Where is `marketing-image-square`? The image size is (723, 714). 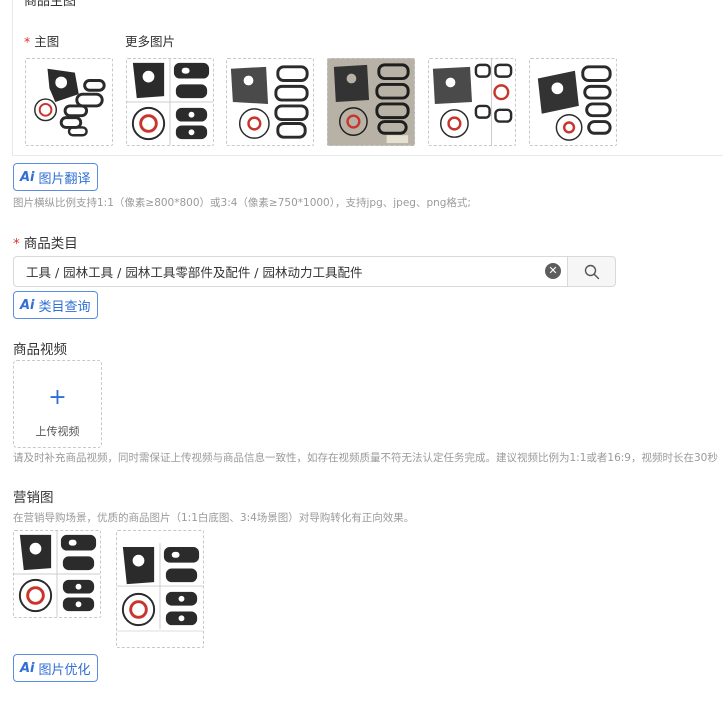
marketing-image-square is located at coordinates (57, 574).